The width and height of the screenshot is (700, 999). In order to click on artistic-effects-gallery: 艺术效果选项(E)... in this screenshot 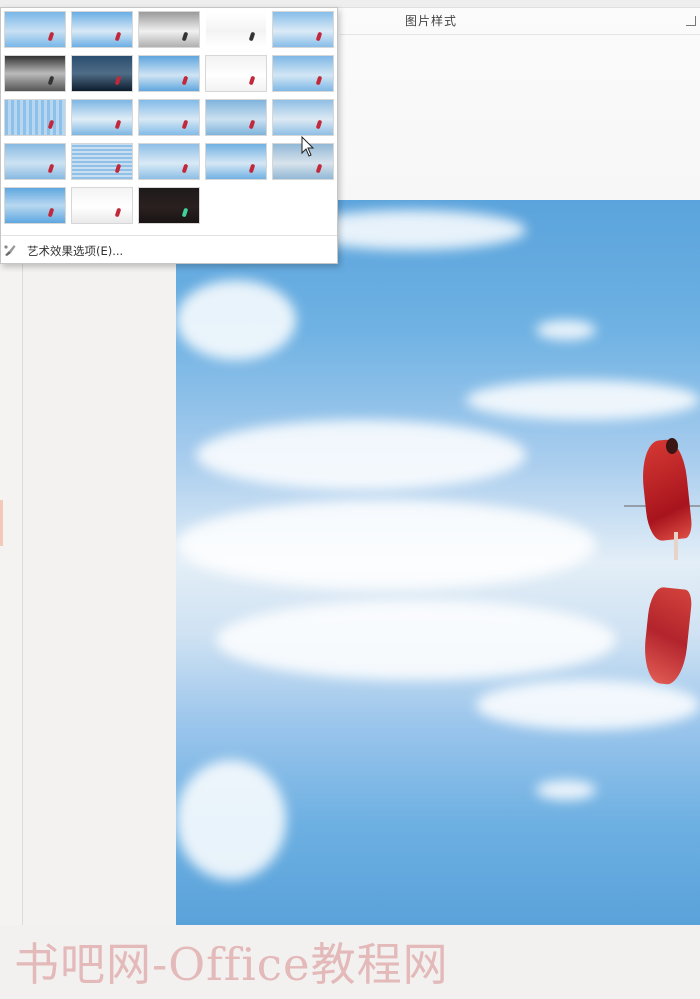, I will do `click(169, 135)`.